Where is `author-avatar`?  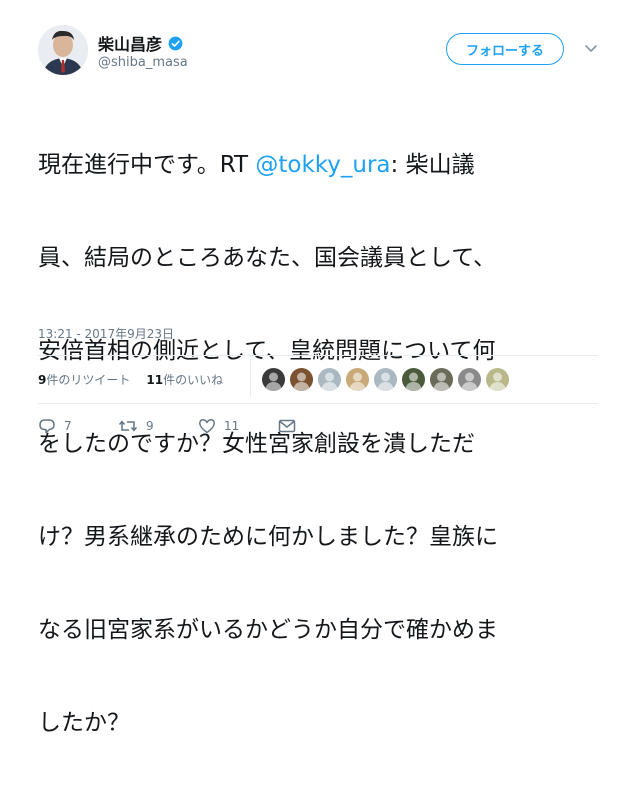 author-avatar is located at coordinates (63, 50).